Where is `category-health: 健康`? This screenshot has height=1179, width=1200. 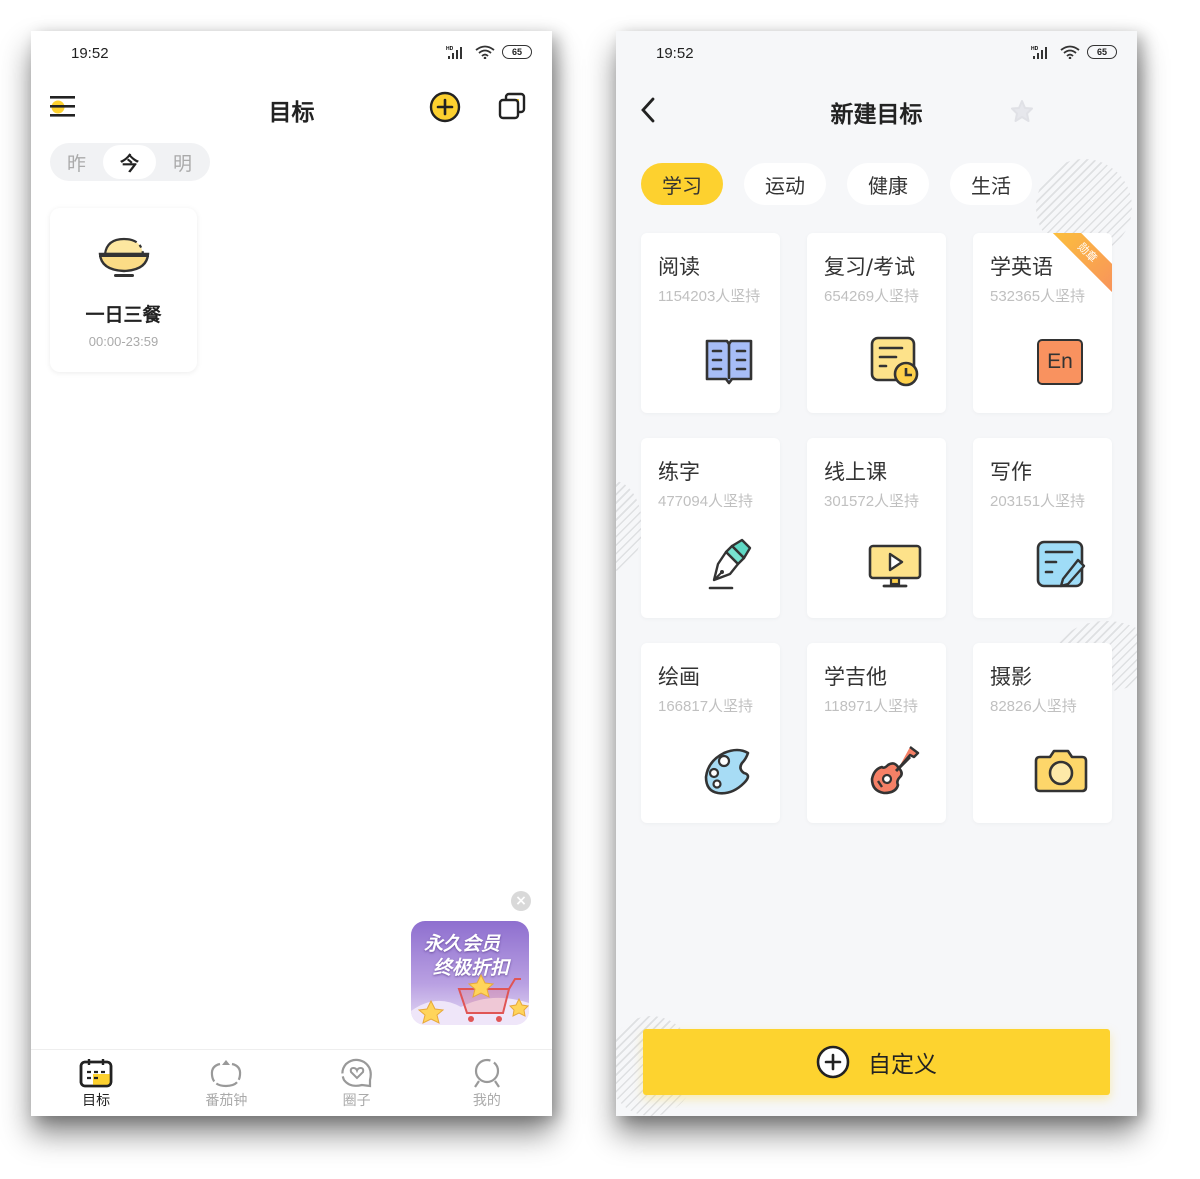 category-health: 健康 is located at coordinates (888, 184).